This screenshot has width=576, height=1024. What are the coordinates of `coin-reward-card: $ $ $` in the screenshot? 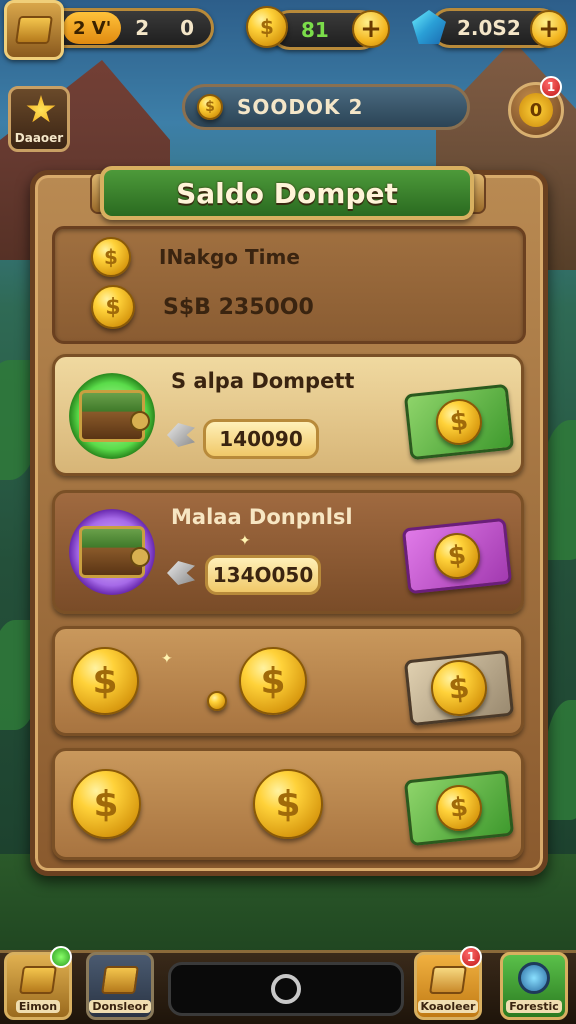 It's located at (288, 804).